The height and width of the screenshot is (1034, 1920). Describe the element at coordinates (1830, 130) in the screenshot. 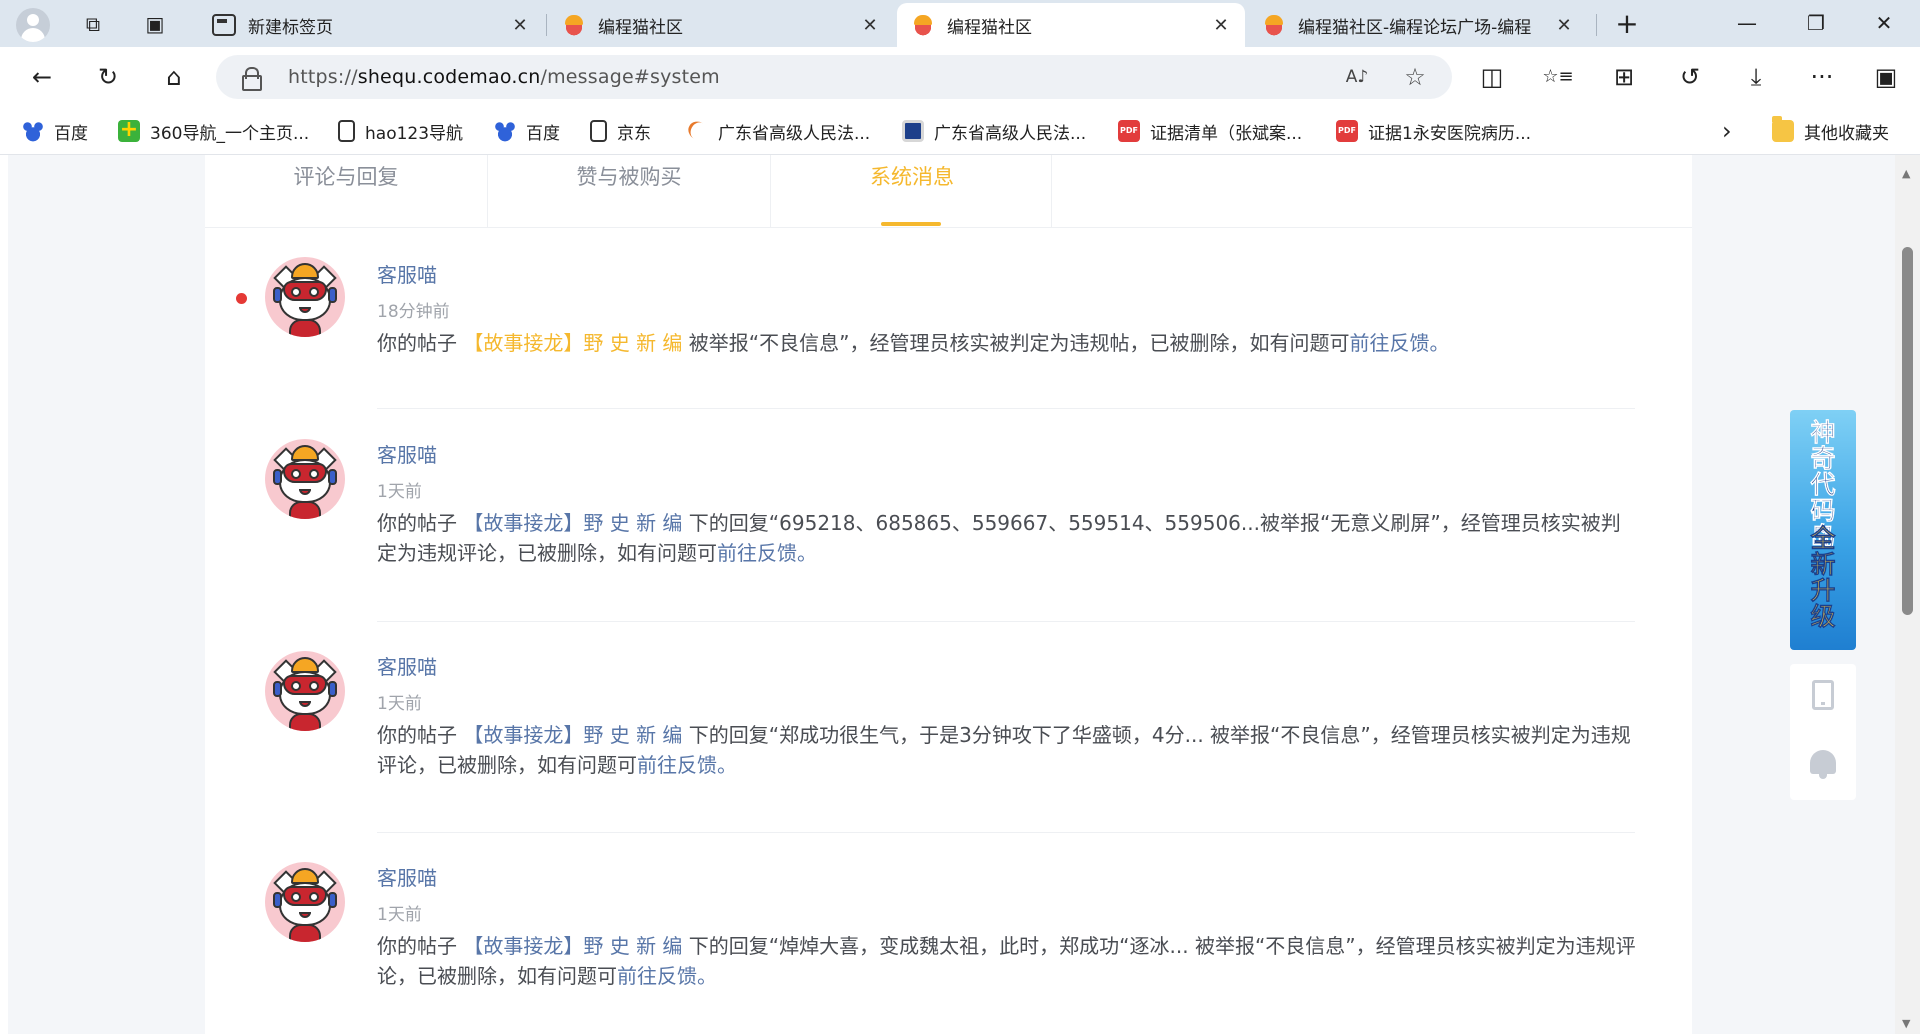

I see `other-bookmarks-folder: 其他收藏夹` at that location.